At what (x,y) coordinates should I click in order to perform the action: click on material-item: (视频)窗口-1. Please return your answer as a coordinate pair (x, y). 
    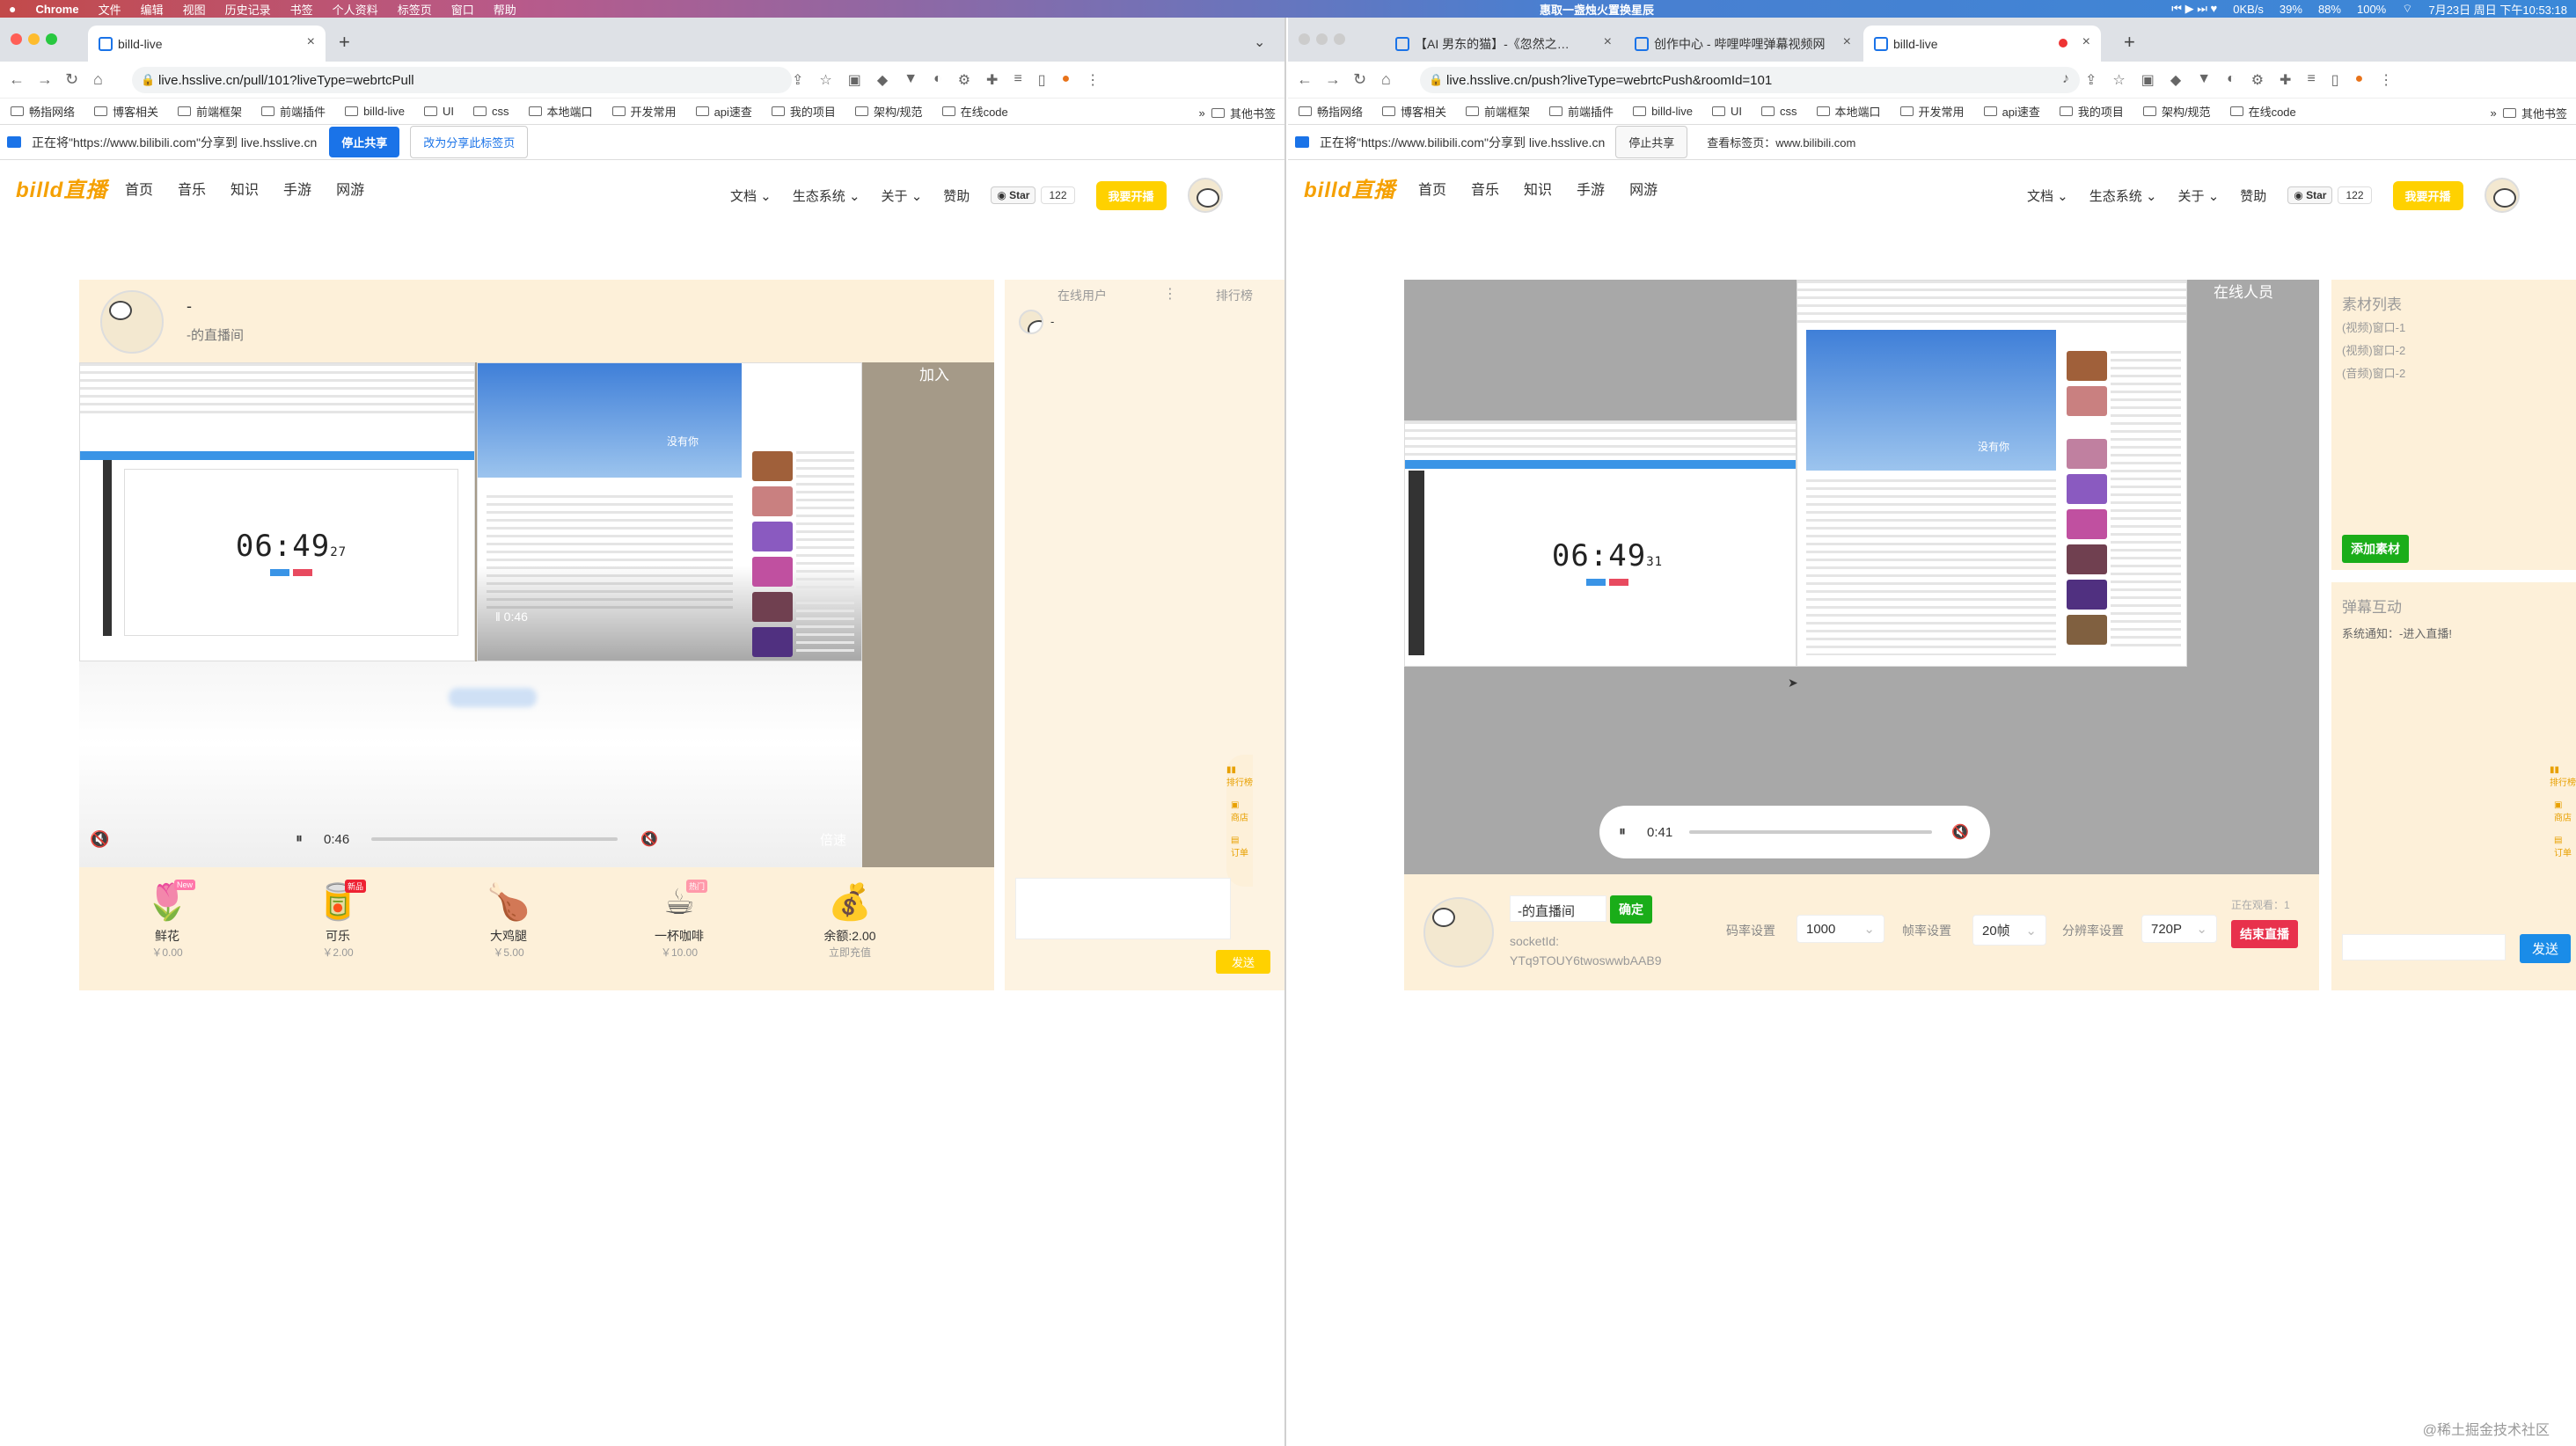
    Looking at the image, I should click on (2373, 326).